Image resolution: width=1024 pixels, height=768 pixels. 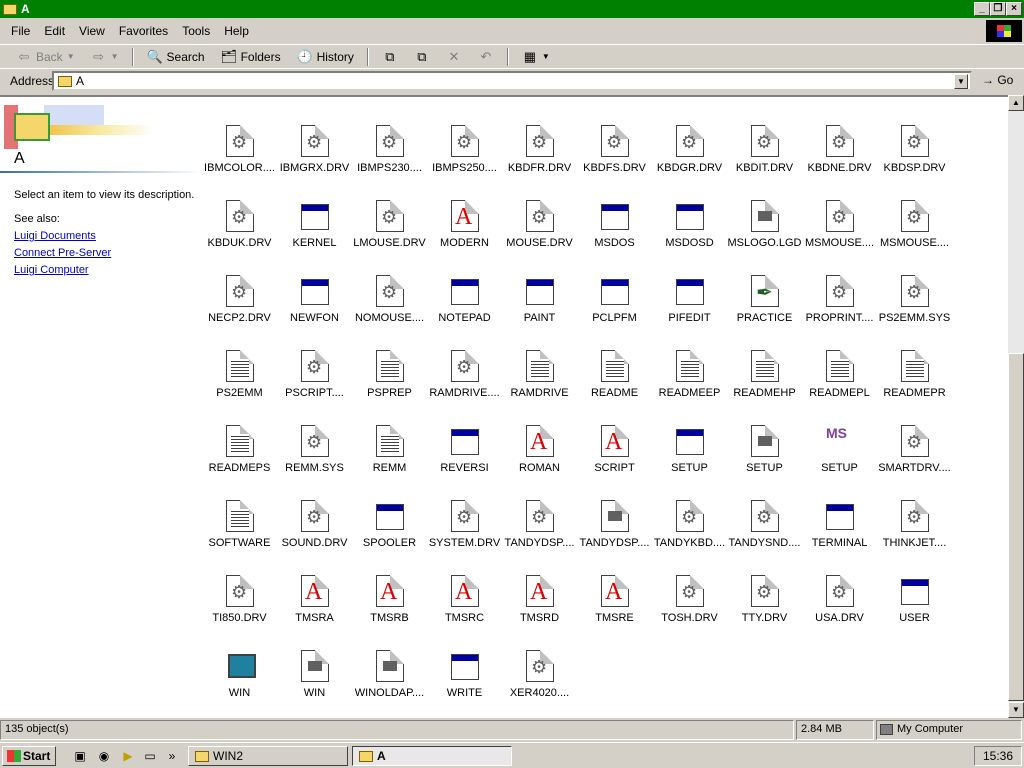 What do you see at coordinates (539, 160) in the screenshot?
I see `file-item: KBDFR.DRV` at bounding box center [539, 160].